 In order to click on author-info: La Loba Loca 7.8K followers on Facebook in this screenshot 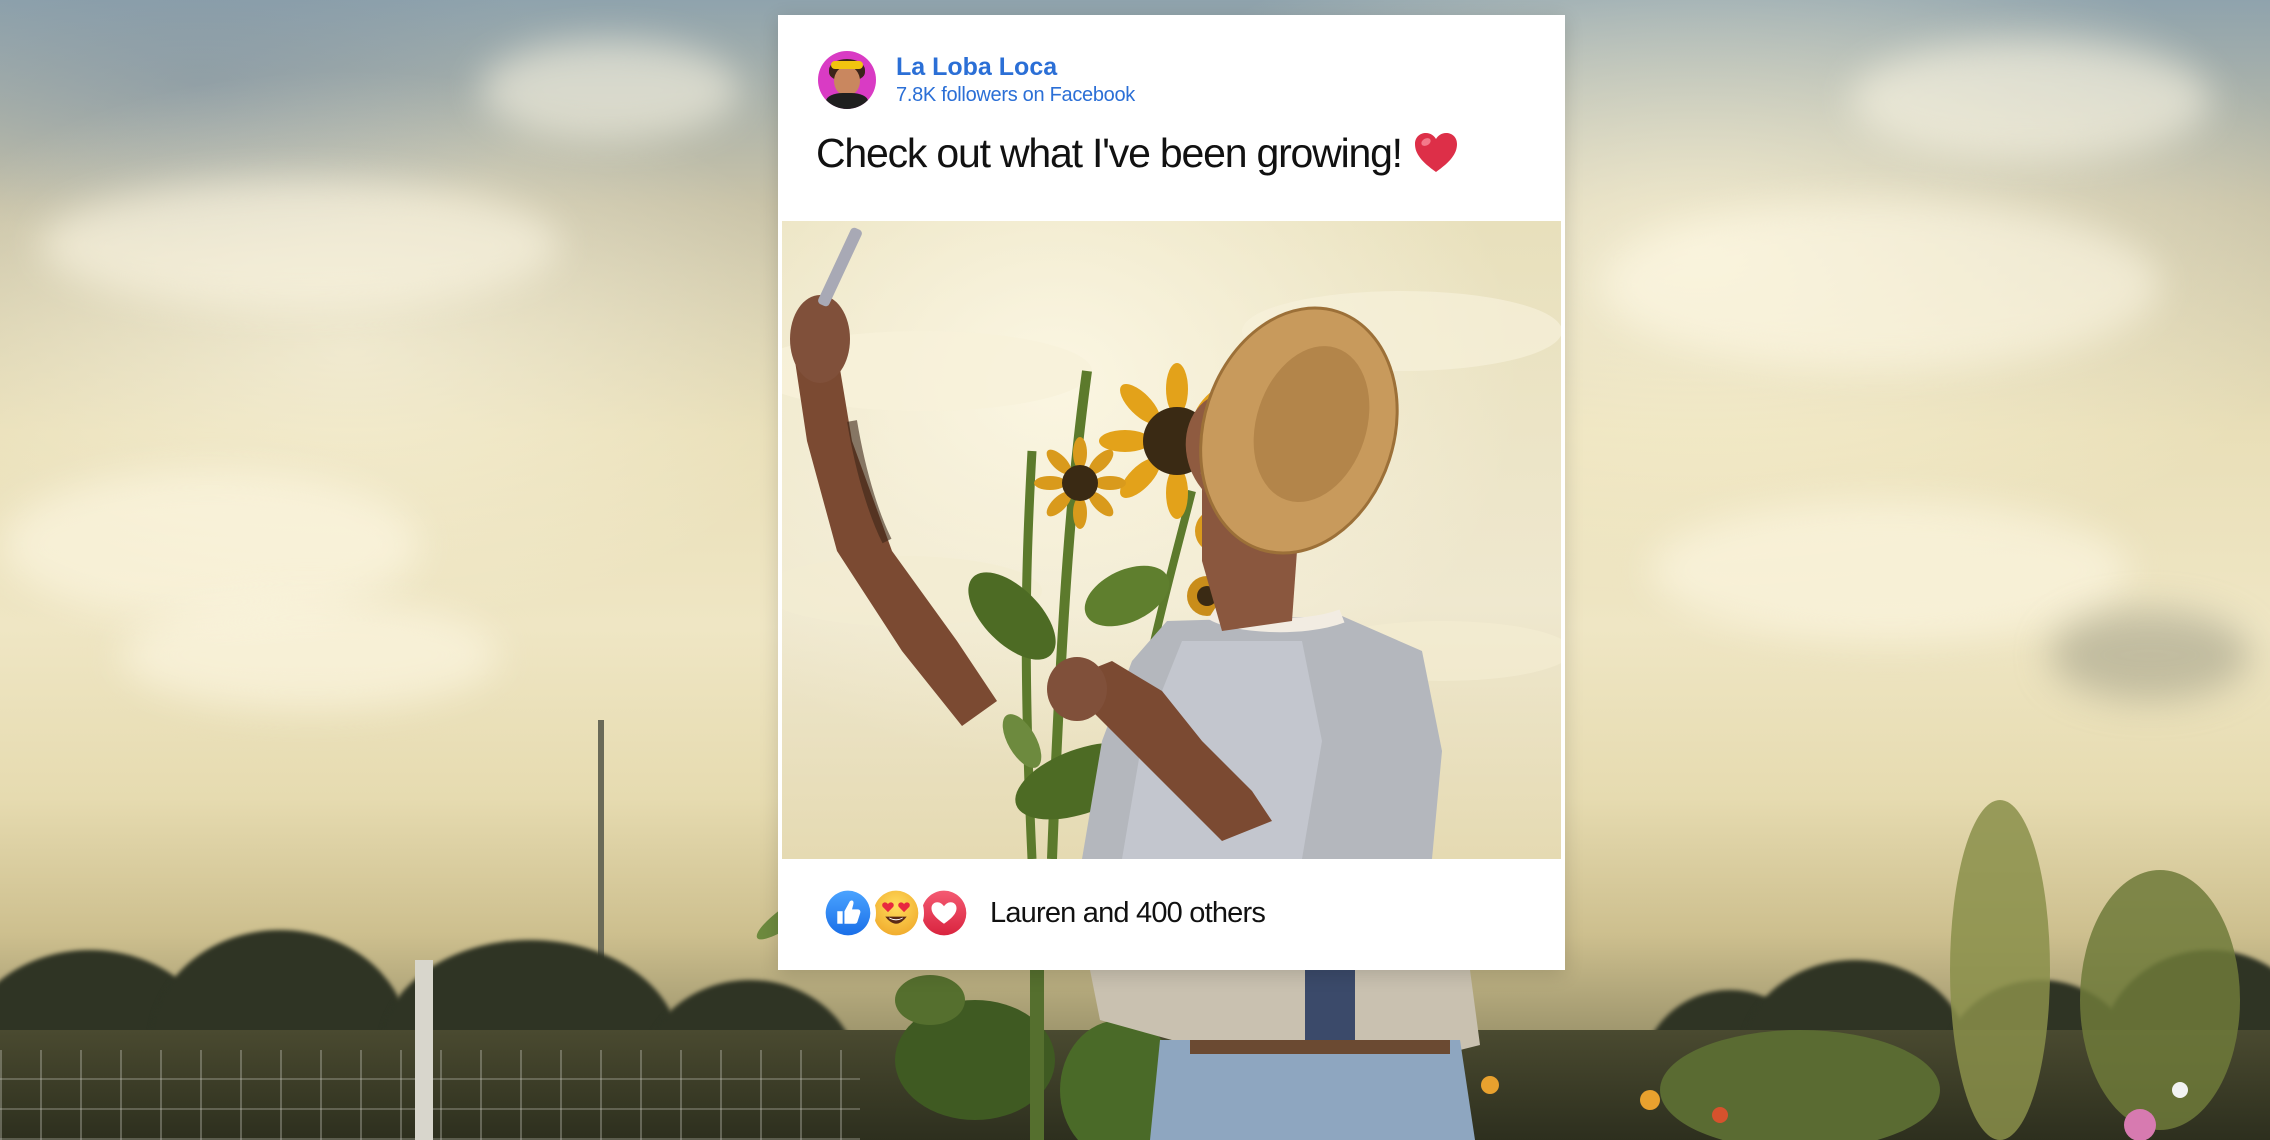, I will do `click(1015, 80)`.